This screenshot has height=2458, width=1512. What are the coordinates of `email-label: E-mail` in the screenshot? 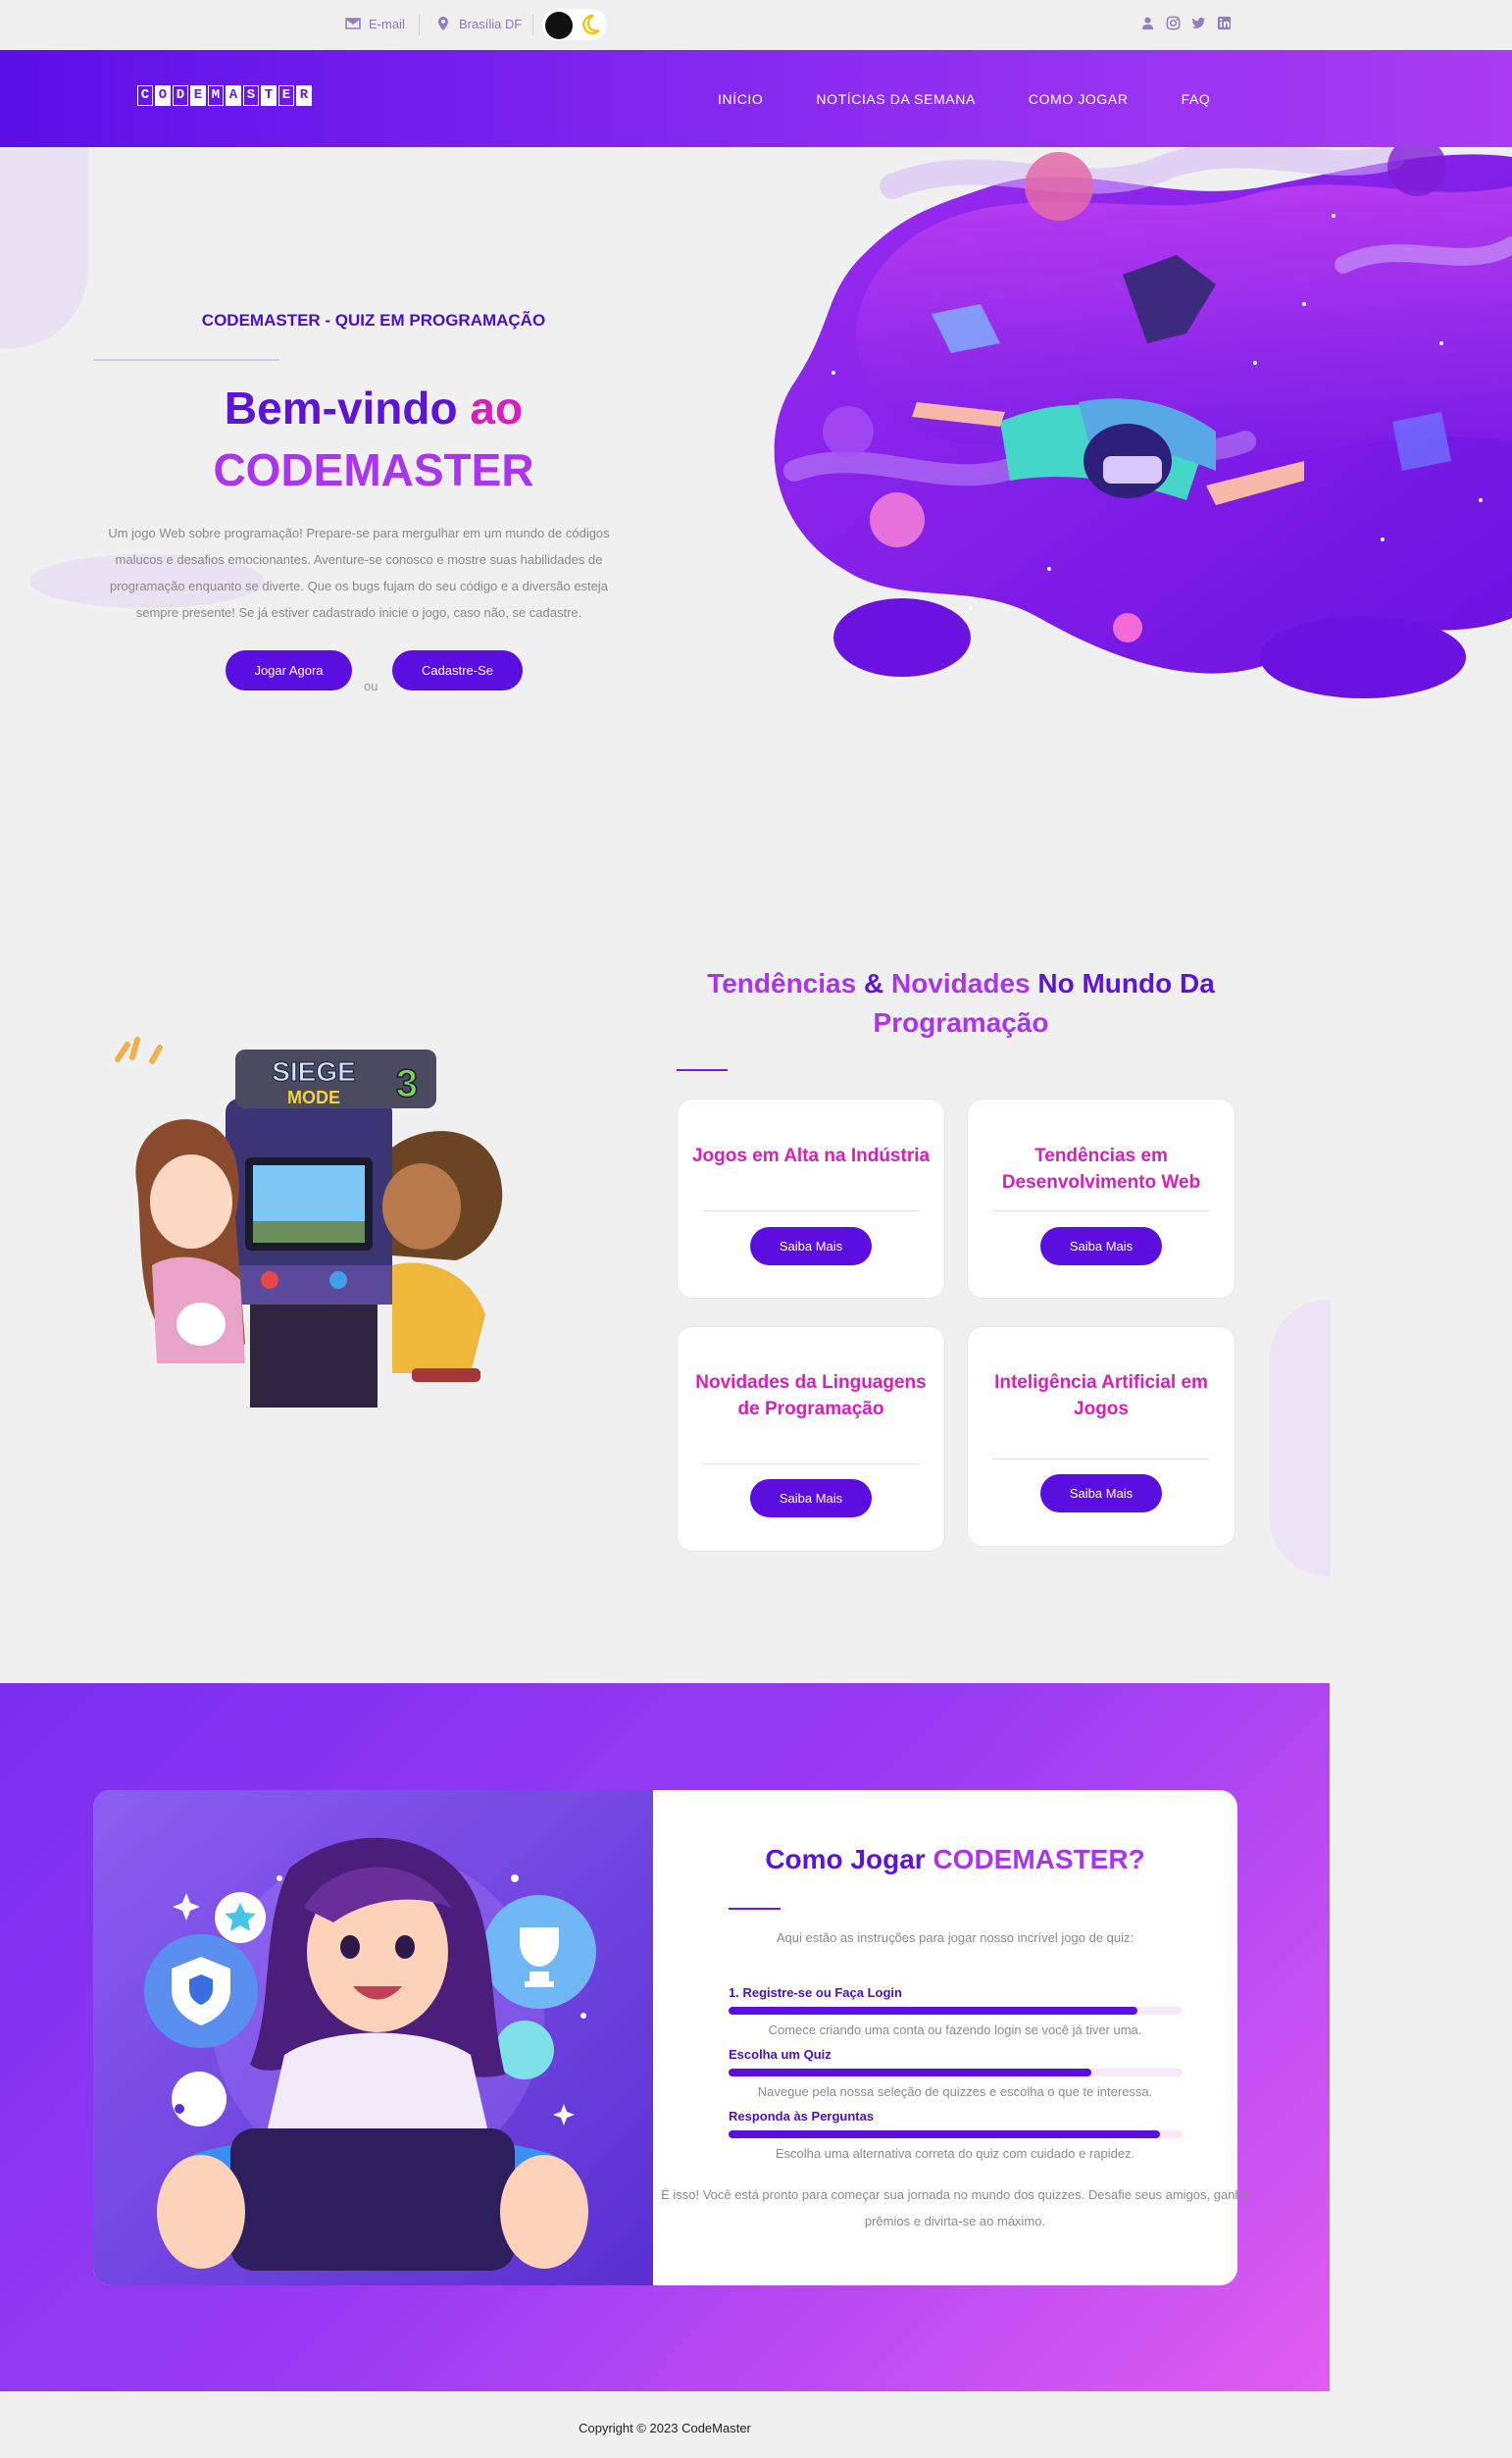 It's located at (387, 23).